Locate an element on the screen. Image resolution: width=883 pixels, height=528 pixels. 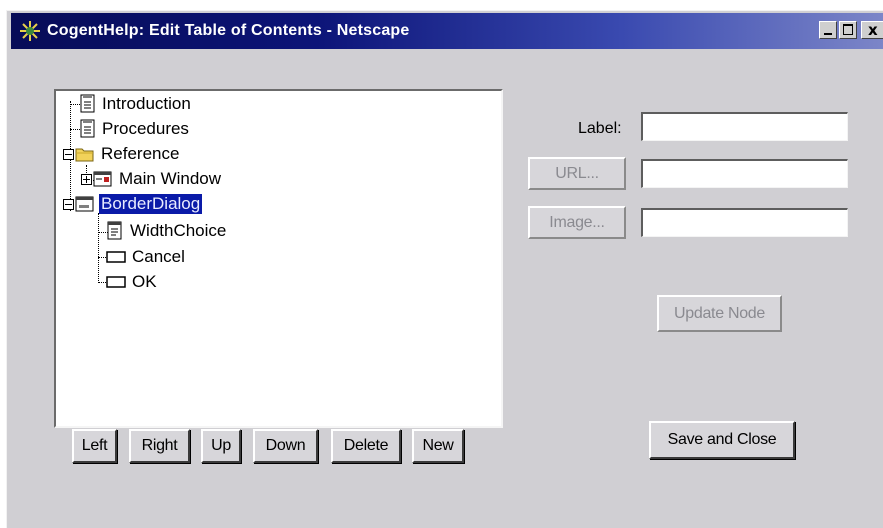
tree-node-cancel: Cancel is located at coordinates (146, 257).